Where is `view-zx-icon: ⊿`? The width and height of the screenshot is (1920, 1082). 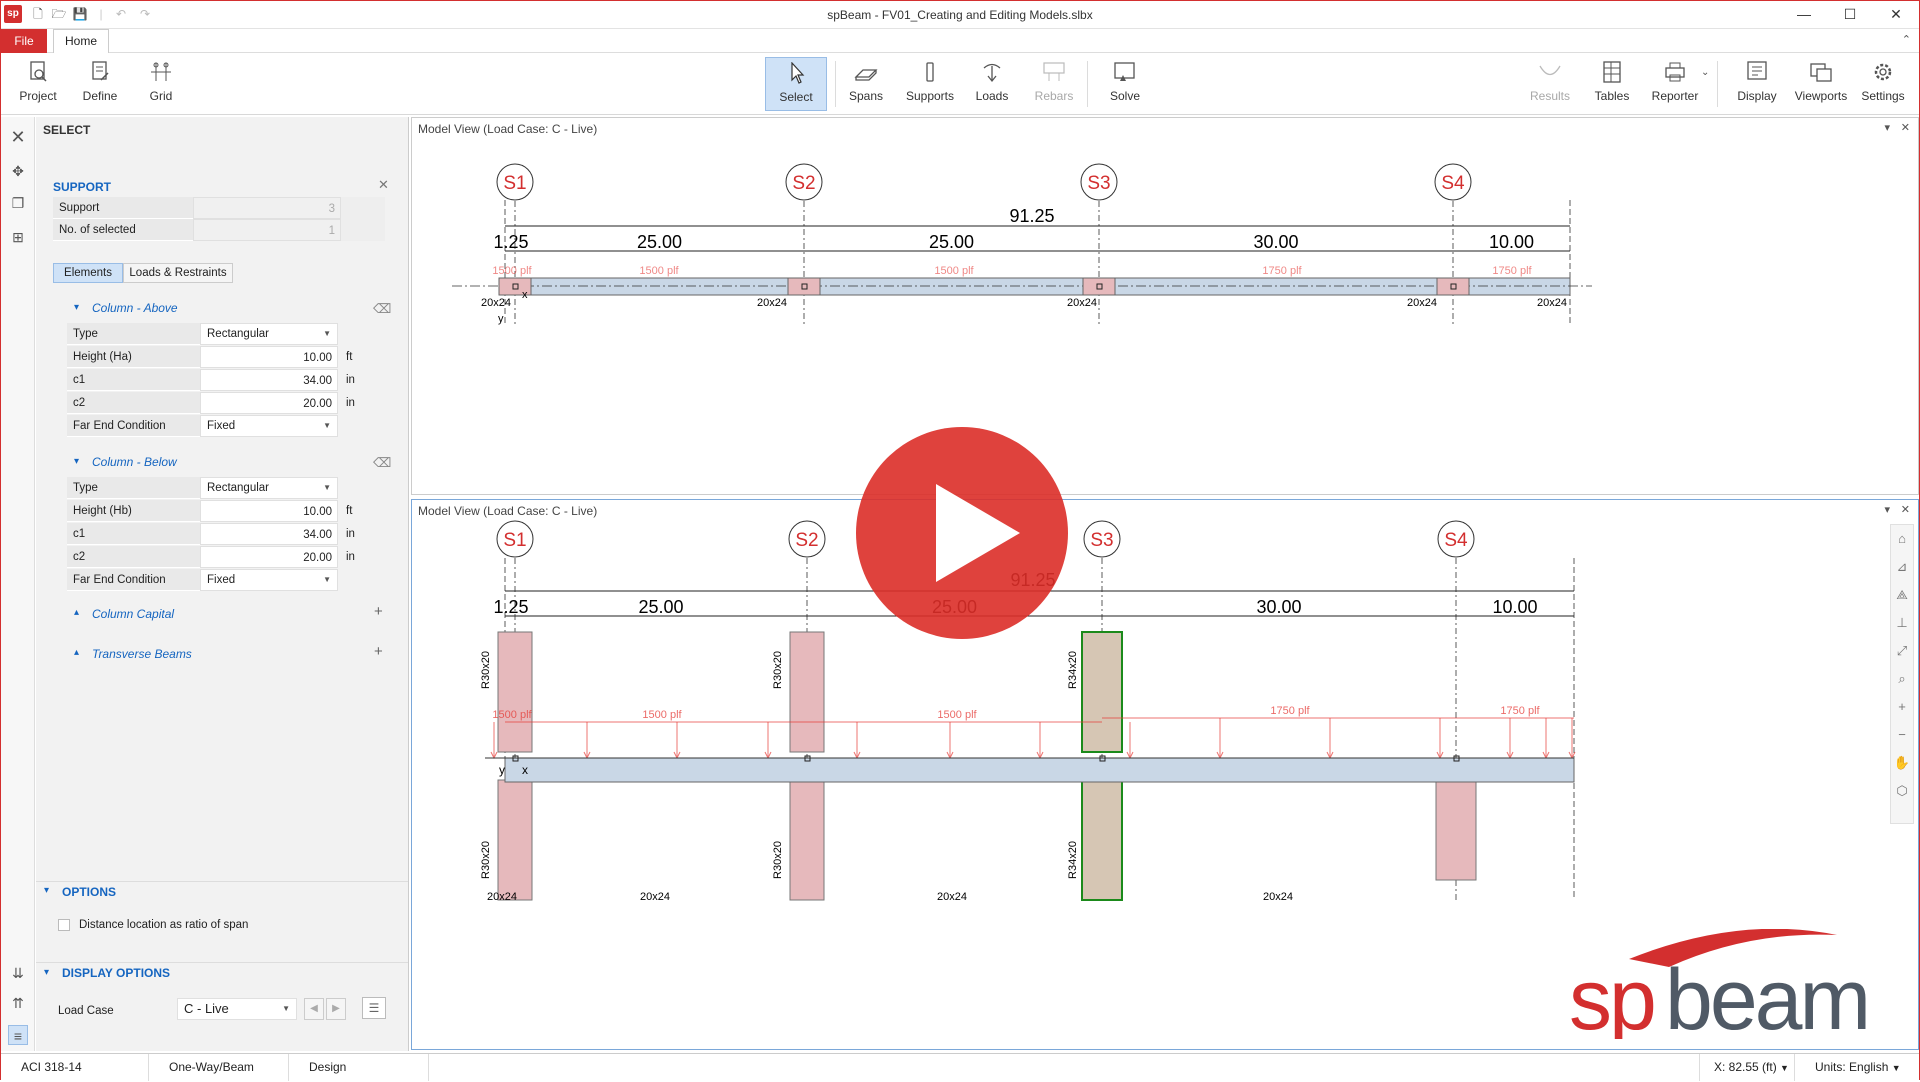
view-zx-icon: ⊿ is located at coordinates (1902, 567).